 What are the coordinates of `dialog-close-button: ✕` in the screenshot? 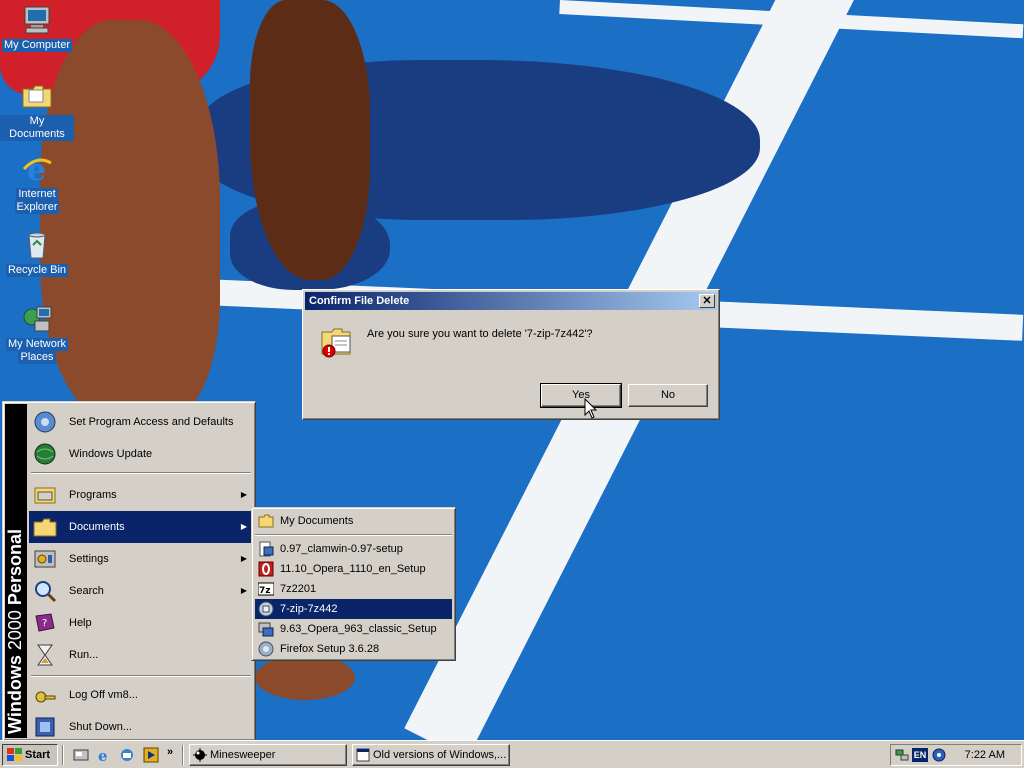 It's located at (707, 301).